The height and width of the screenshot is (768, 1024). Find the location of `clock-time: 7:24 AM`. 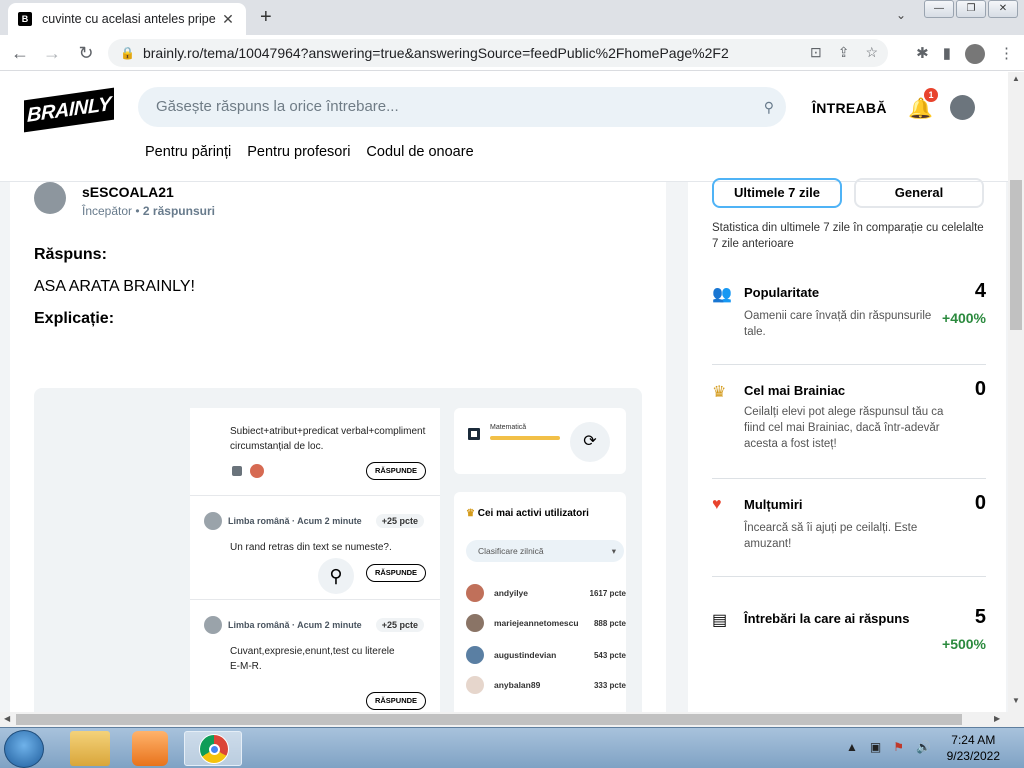

clock-time: 7:24 AM is located at coordinates (973, 740).